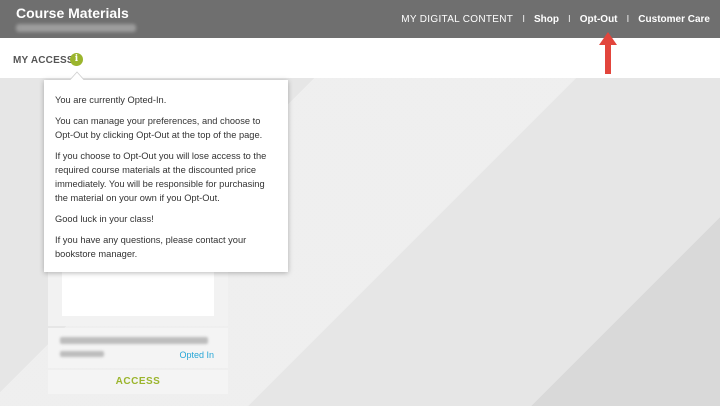  I want to click on tooltip-paragraph: You are currently Opted-In., so click(111, 100).